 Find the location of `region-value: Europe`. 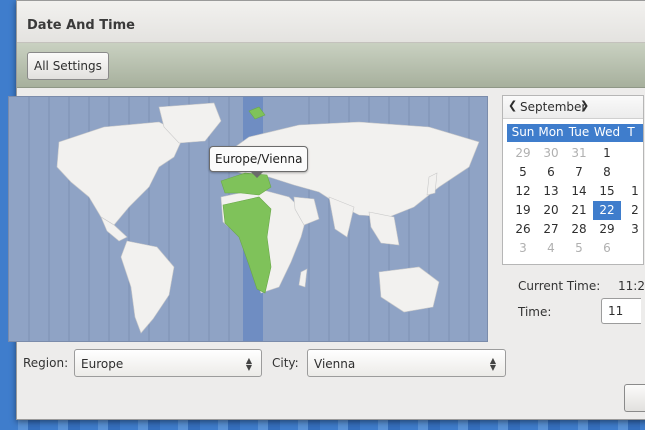

region-value: Europe is located at coordinates (102, 364).